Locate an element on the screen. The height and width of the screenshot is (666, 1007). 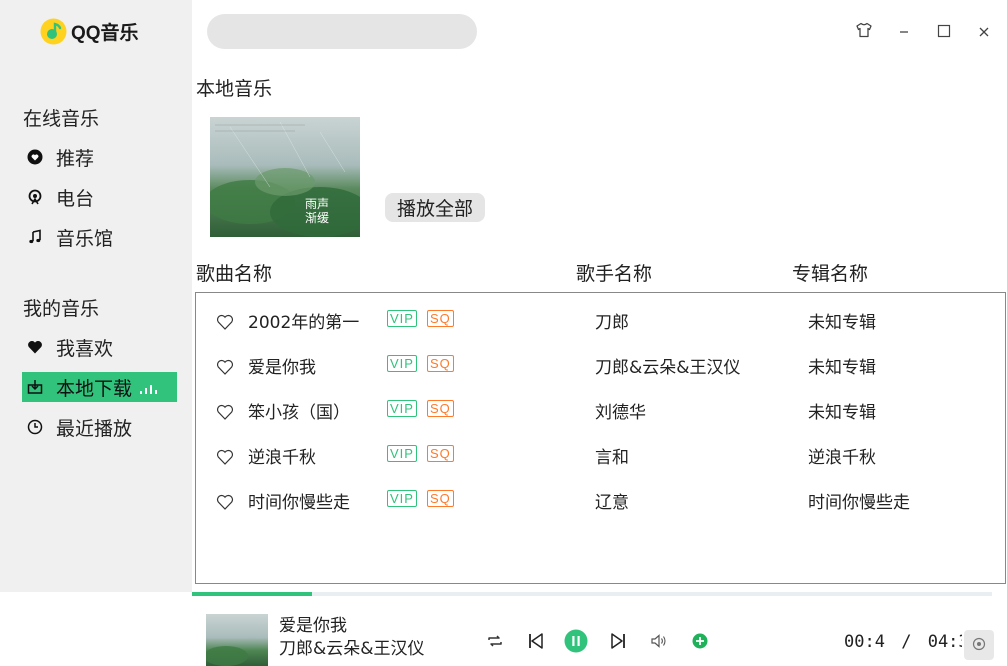
download-icon is located at coordinates (35, 387).